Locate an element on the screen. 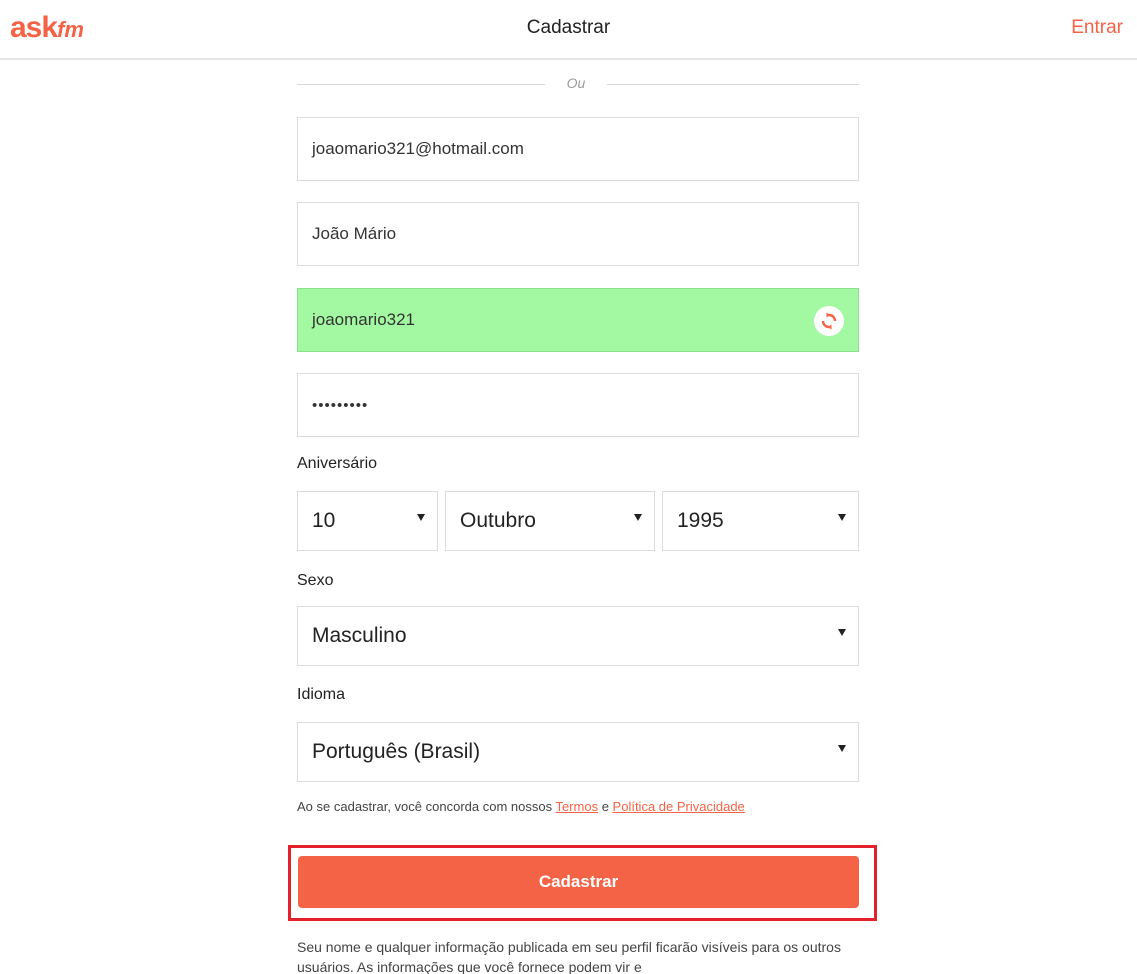 The width and height of the screenshot is (1137, 974). divider-line-left is located at coordinates (421, 84).